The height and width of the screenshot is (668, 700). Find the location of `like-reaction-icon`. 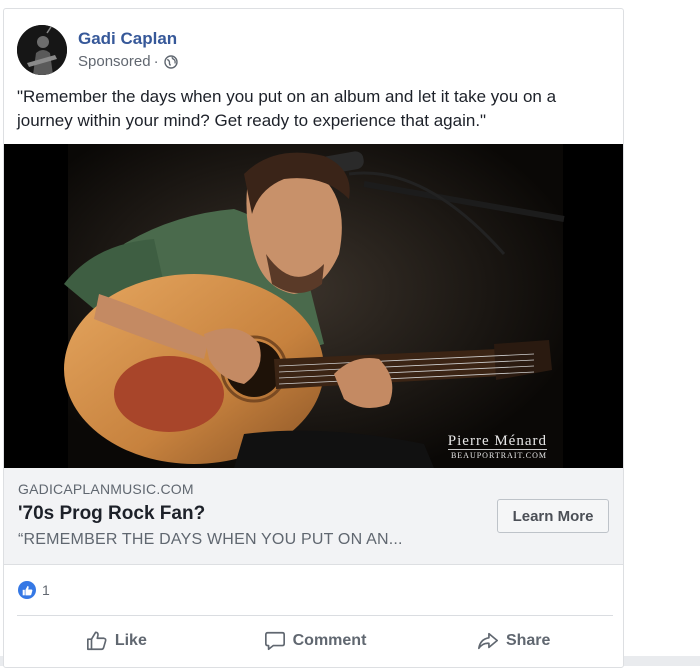

like-reaction-icon is located at coordinates (27, 590).